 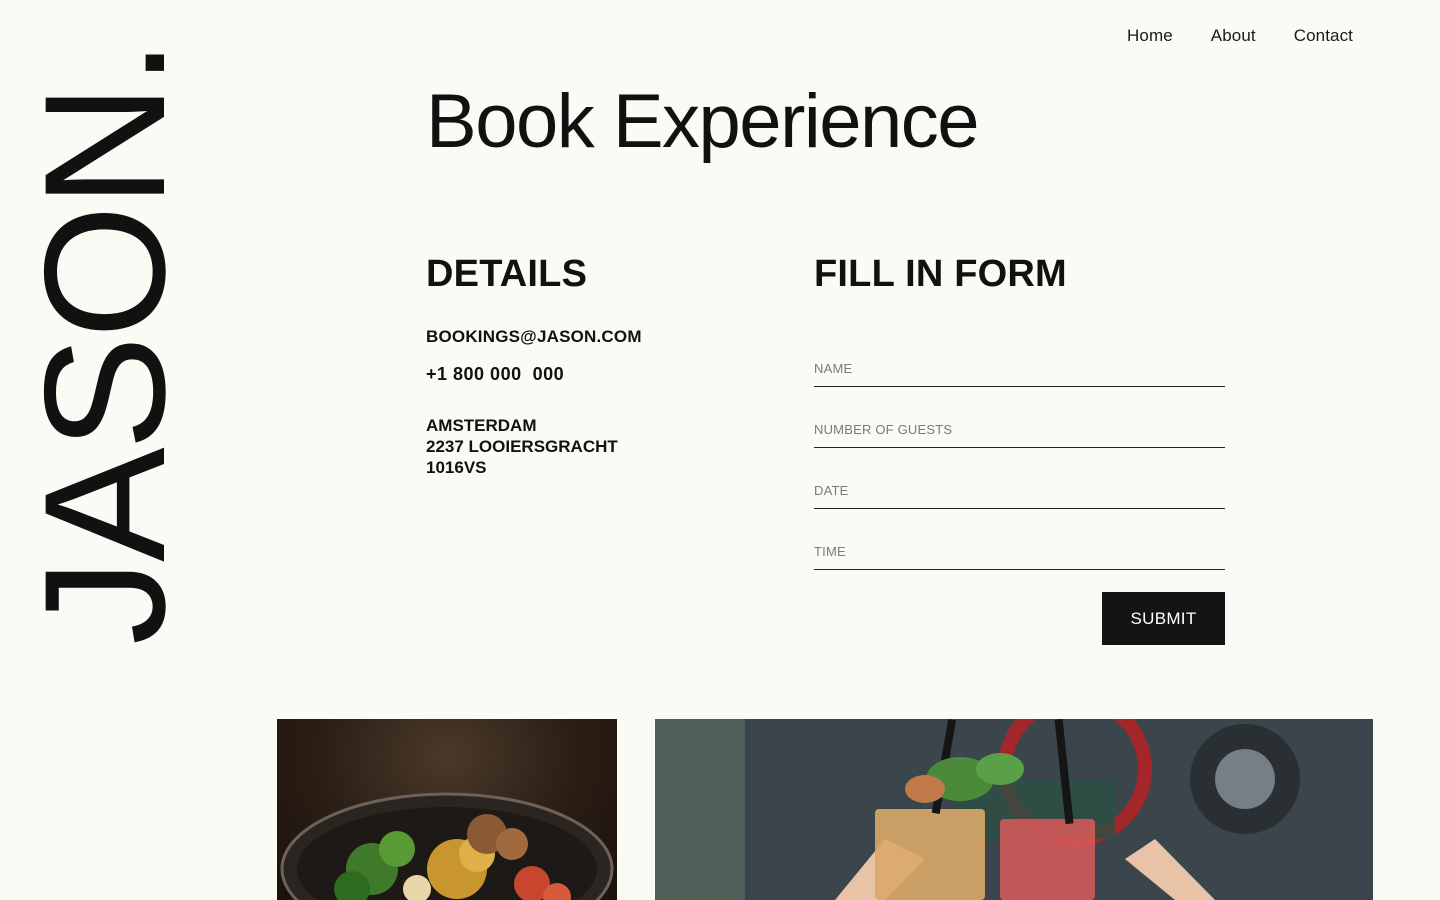 What do you see at coordinates (481, 425) in the screenshot?
I see `address-city: AMSTERDAM` at bounding box center [481, 425].